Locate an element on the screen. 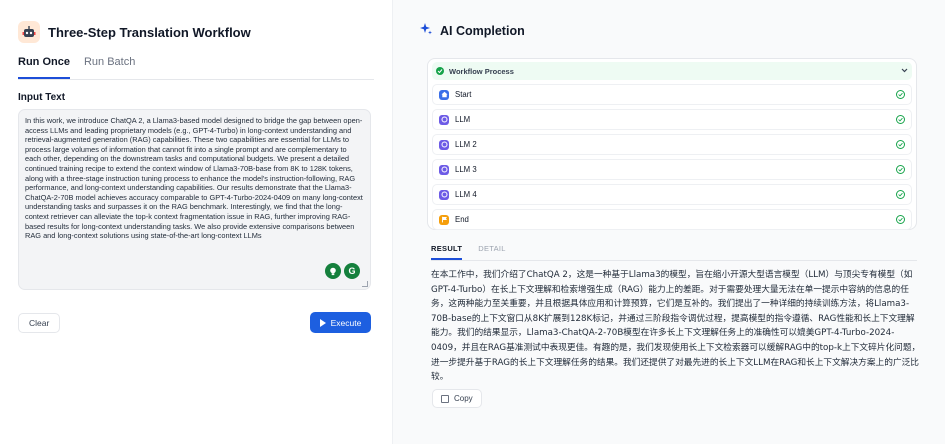 The width and height of the screenshot is (945, 444). execute-button: Execute is located at coordinates (340, 322).